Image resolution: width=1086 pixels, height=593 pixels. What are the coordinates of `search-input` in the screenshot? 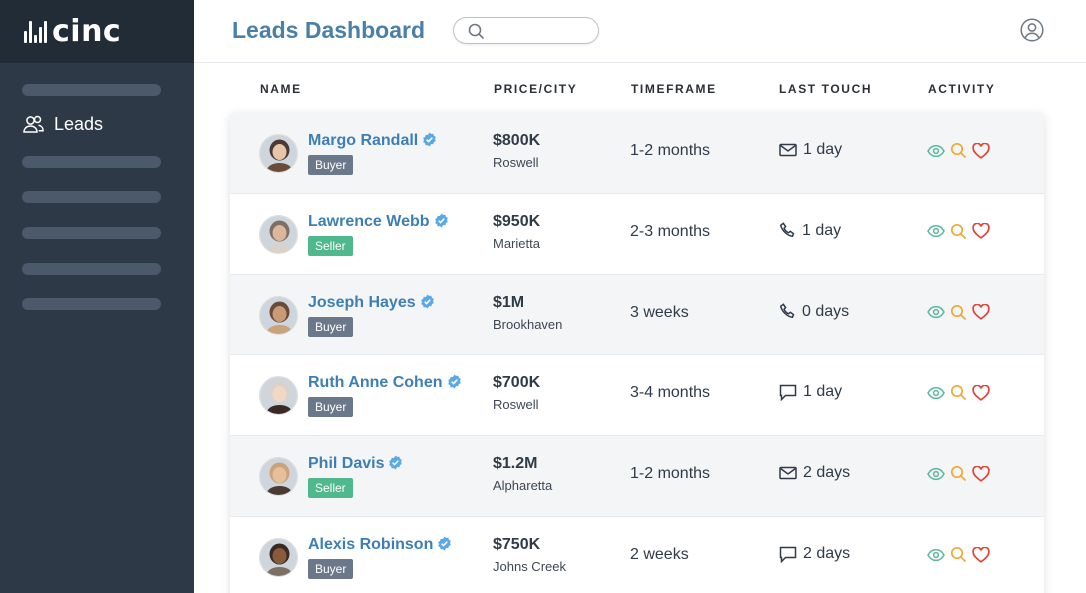 It's located at (540, 30).